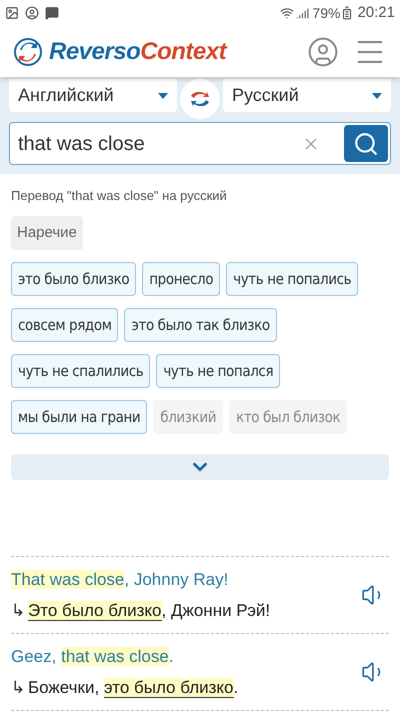 The height and width of the screenshot is (711, 400). What do you see at coordinates (32, 13) in the screenshot?
I see `account-icon` at bounding box center [32, 13].